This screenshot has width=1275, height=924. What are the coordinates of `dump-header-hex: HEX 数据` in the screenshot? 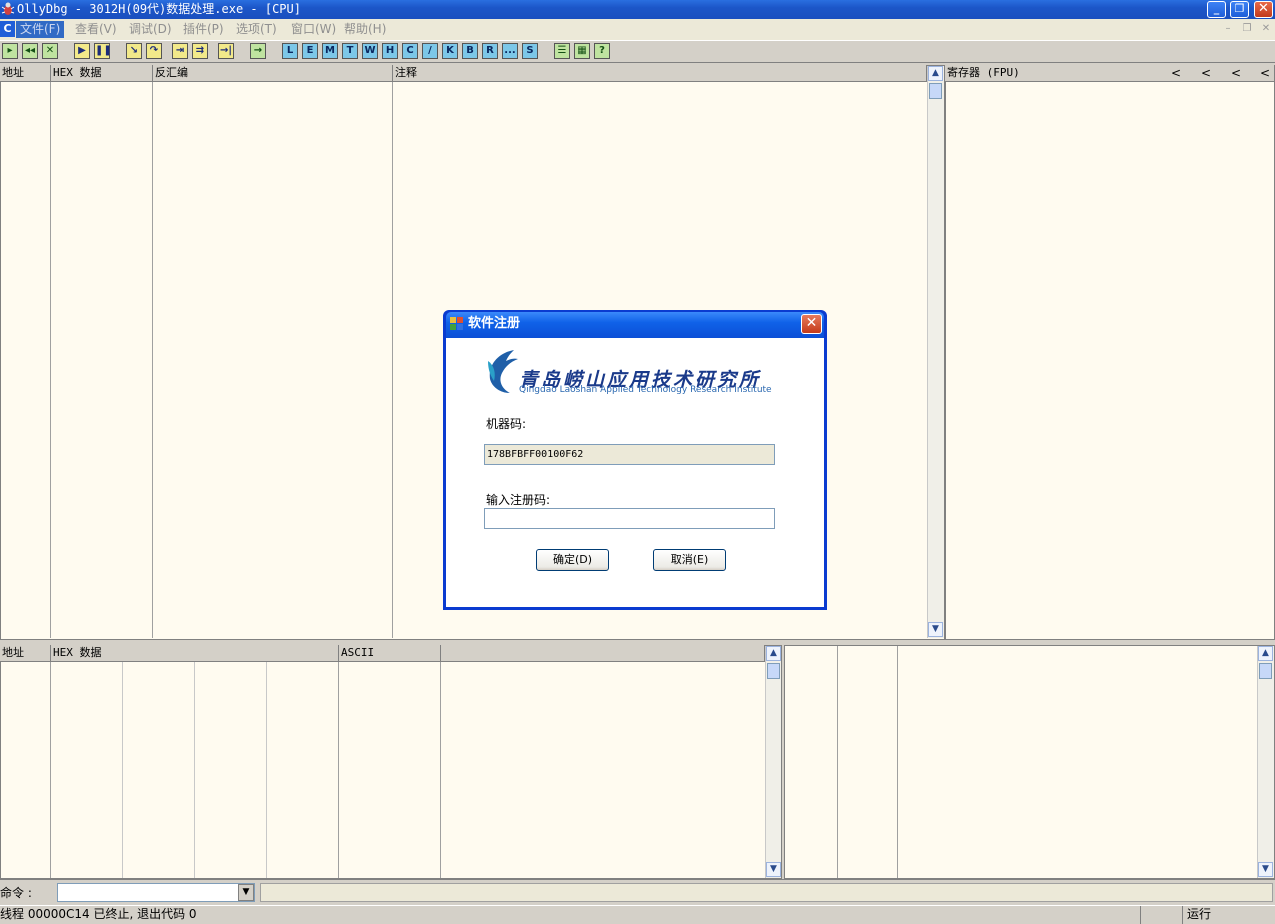 It's located at (195, 653).